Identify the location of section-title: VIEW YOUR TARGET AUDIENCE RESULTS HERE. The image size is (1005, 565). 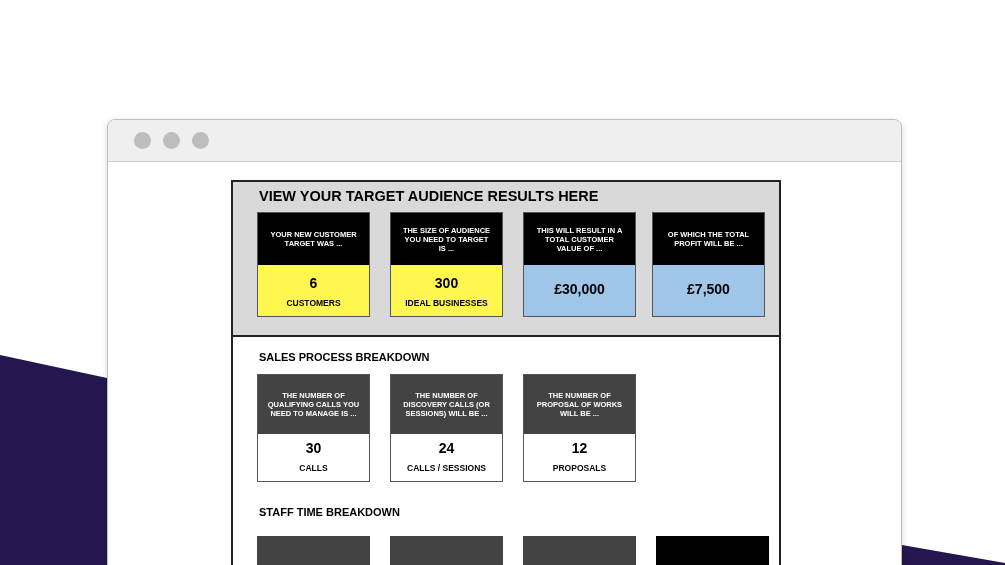
(429, 197).